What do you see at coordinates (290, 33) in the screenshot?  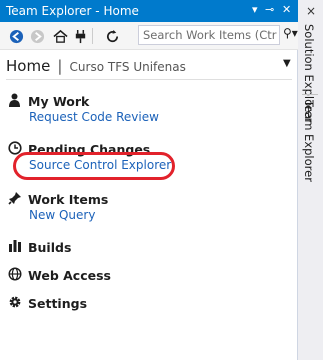 I see `search-icon: ⚲▾` at bounding box center [290, 33].